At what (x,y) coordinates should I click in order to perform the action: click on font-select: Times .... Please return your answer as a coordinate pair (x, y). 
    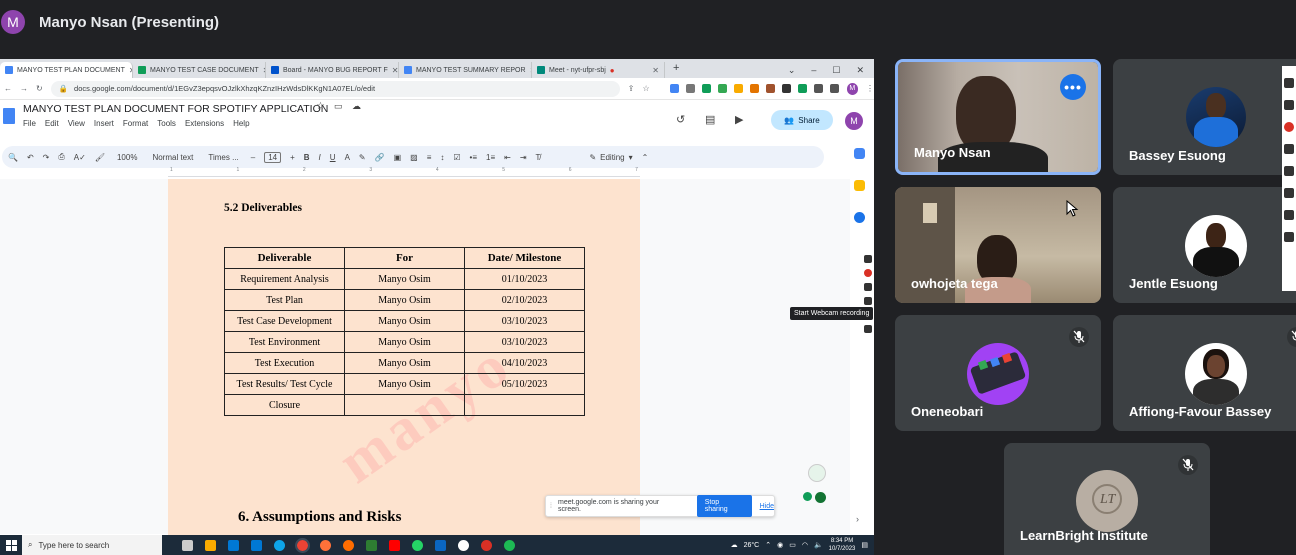
    Looking at the image, I should click on (223, 157).